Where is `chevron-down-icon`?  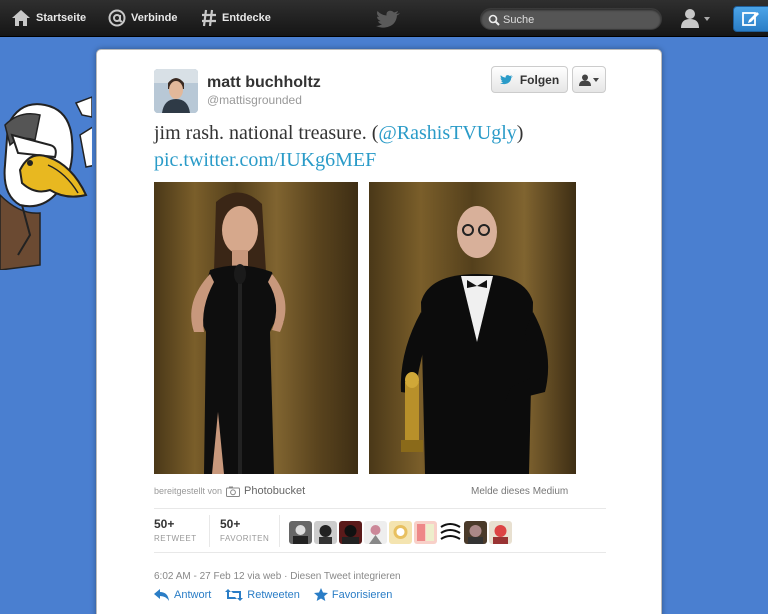
chevron-down-icon is located at coordinates (596, 79).